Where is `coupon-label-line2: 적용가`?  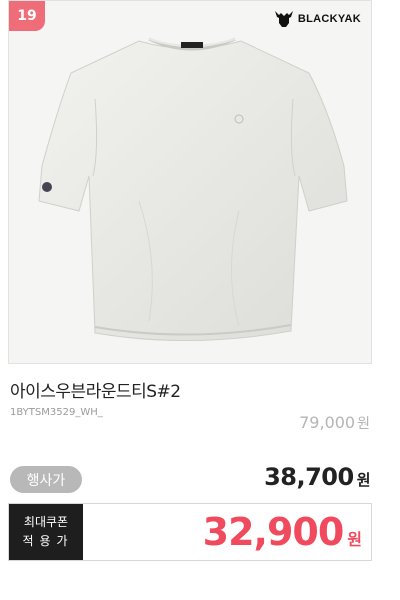
coupon-label-line2: 적용가 is located at coordinates (48, 541).